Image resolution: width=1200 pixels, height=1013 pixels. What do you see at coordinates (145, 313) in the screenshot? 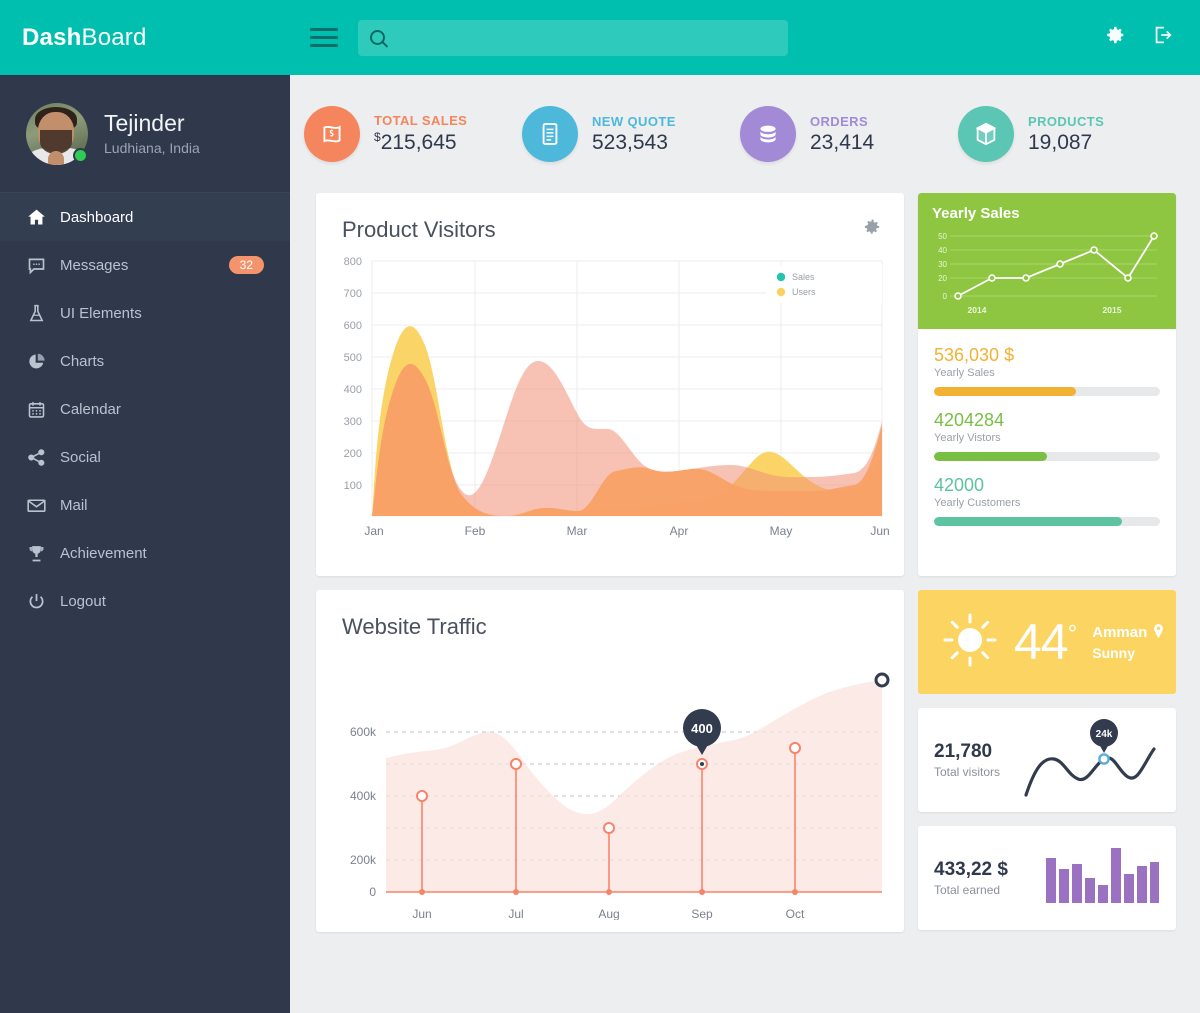
I see `sidebar-item-ui-elements: UI Elements` at bounding box center [145, 313].